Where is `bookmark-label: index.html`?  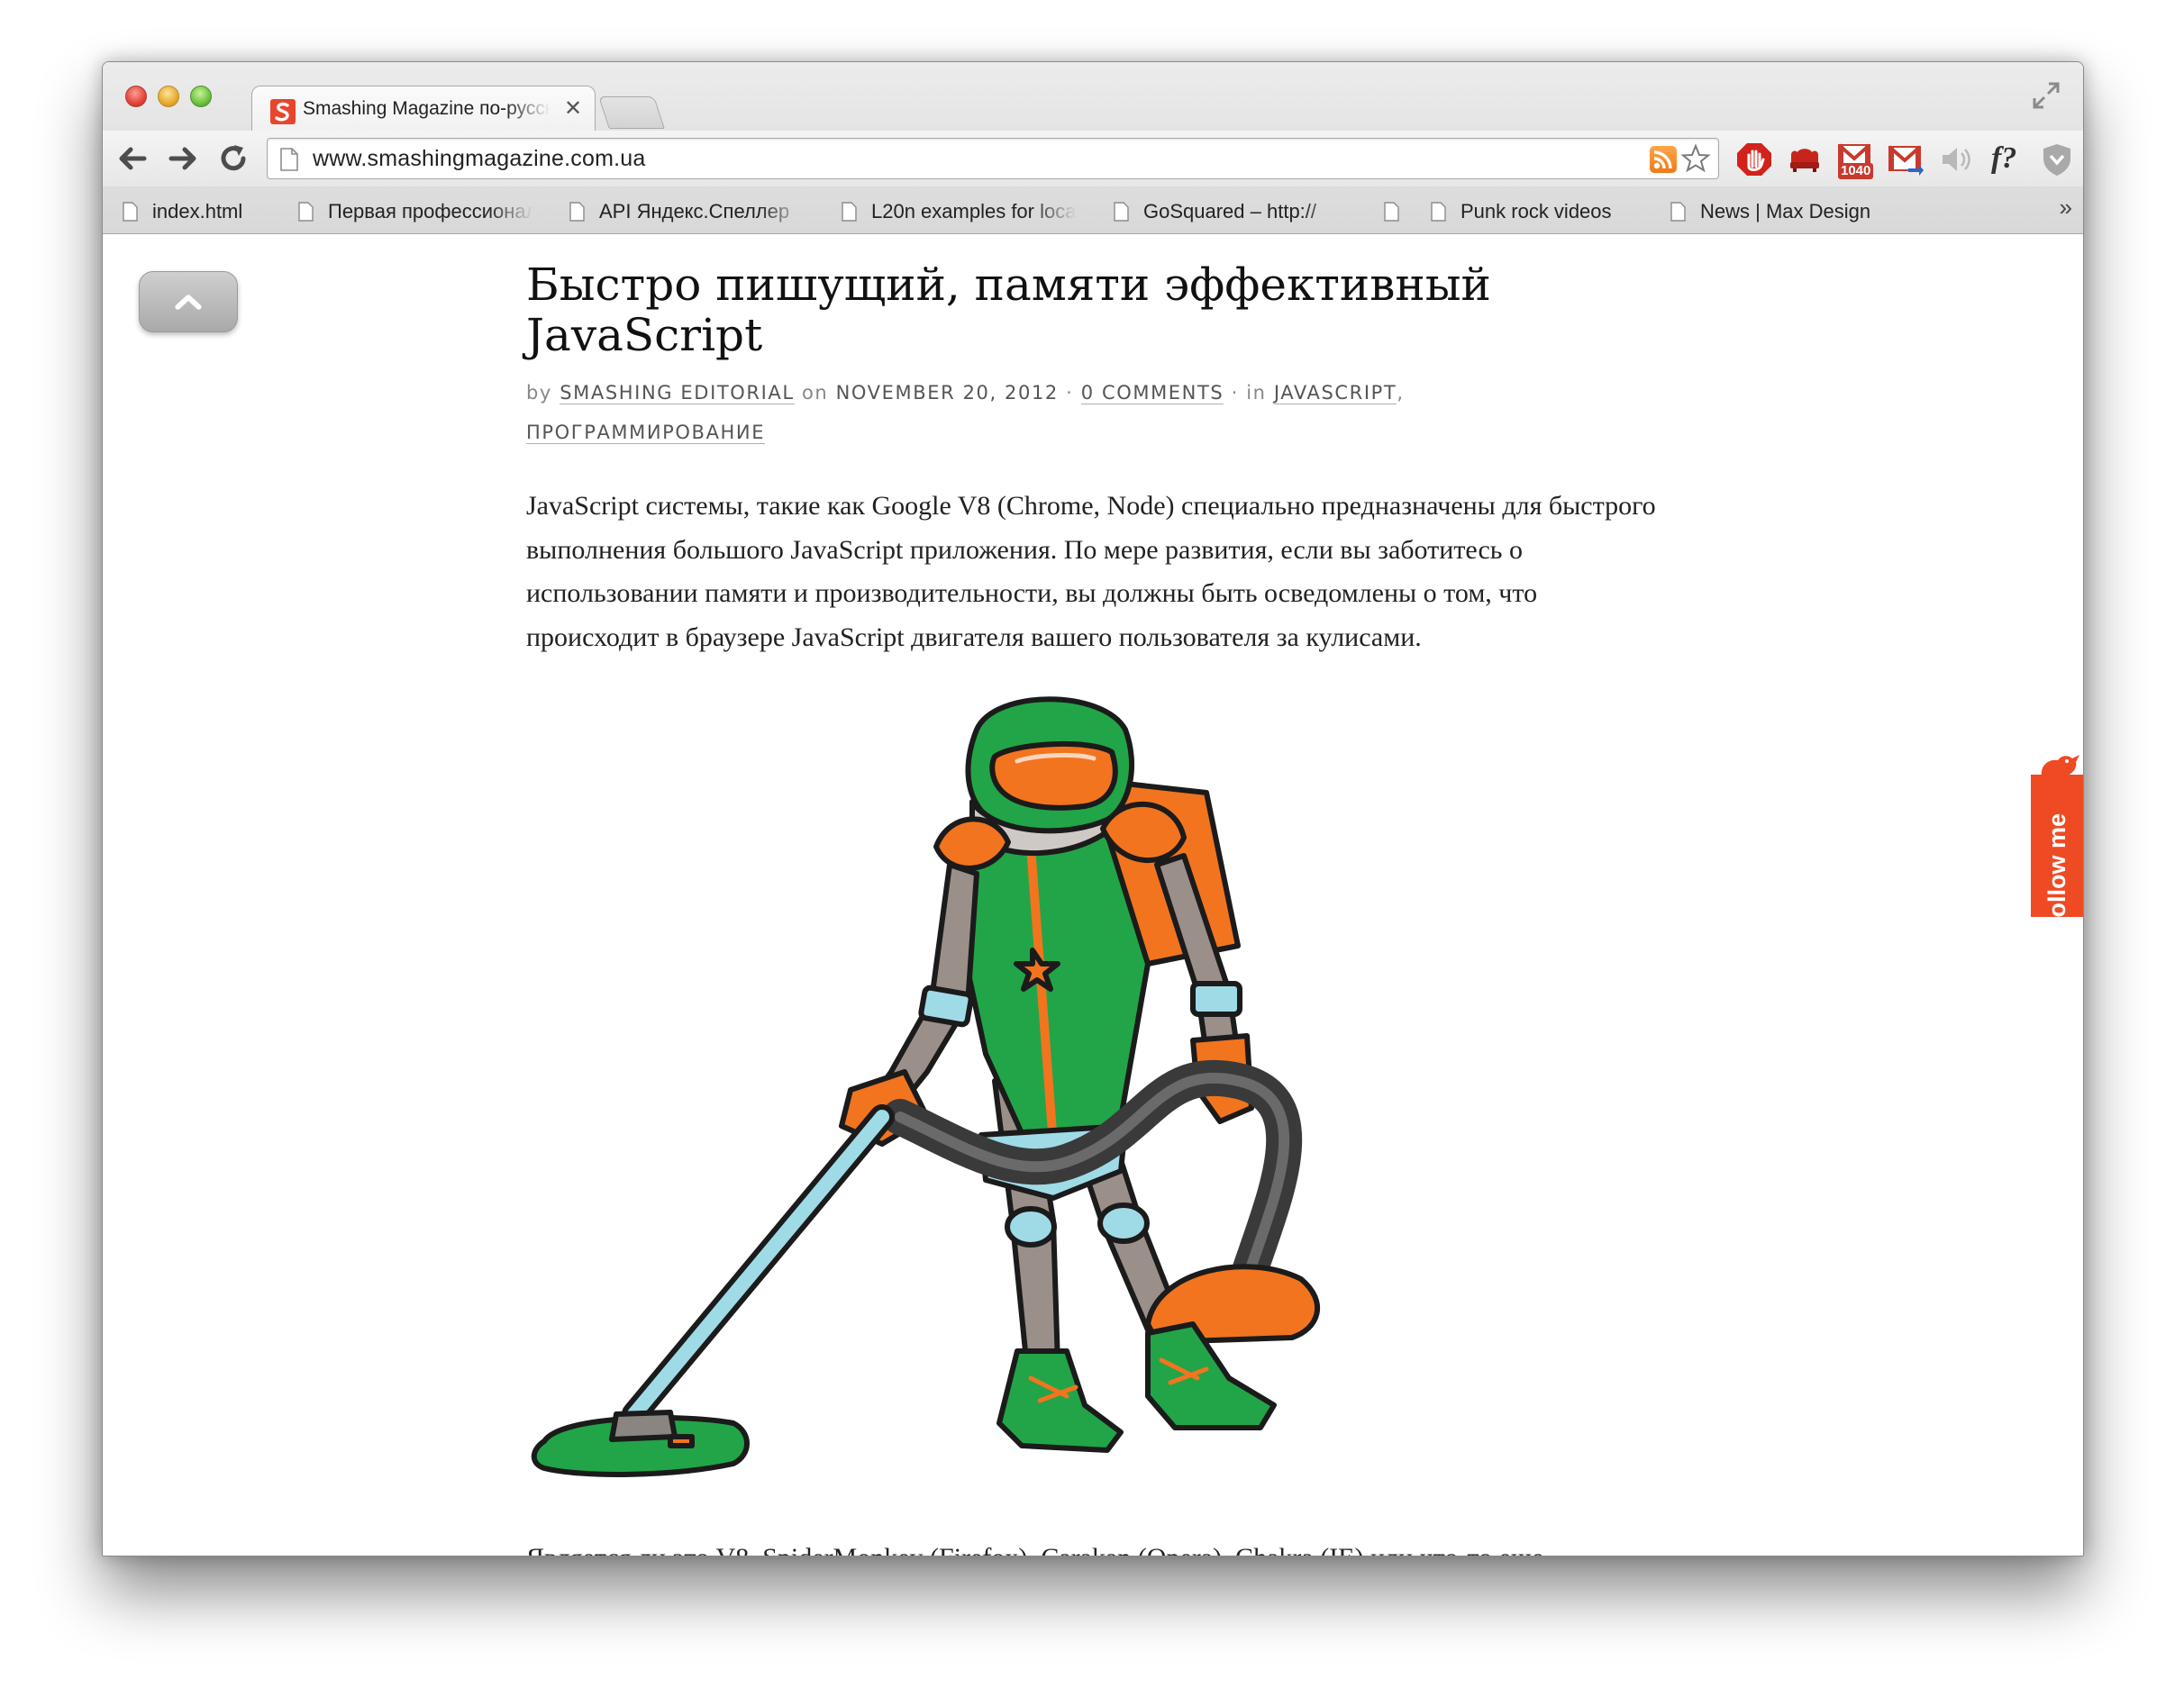
bookmark-label: index.html is located at coordinates (197, 211).